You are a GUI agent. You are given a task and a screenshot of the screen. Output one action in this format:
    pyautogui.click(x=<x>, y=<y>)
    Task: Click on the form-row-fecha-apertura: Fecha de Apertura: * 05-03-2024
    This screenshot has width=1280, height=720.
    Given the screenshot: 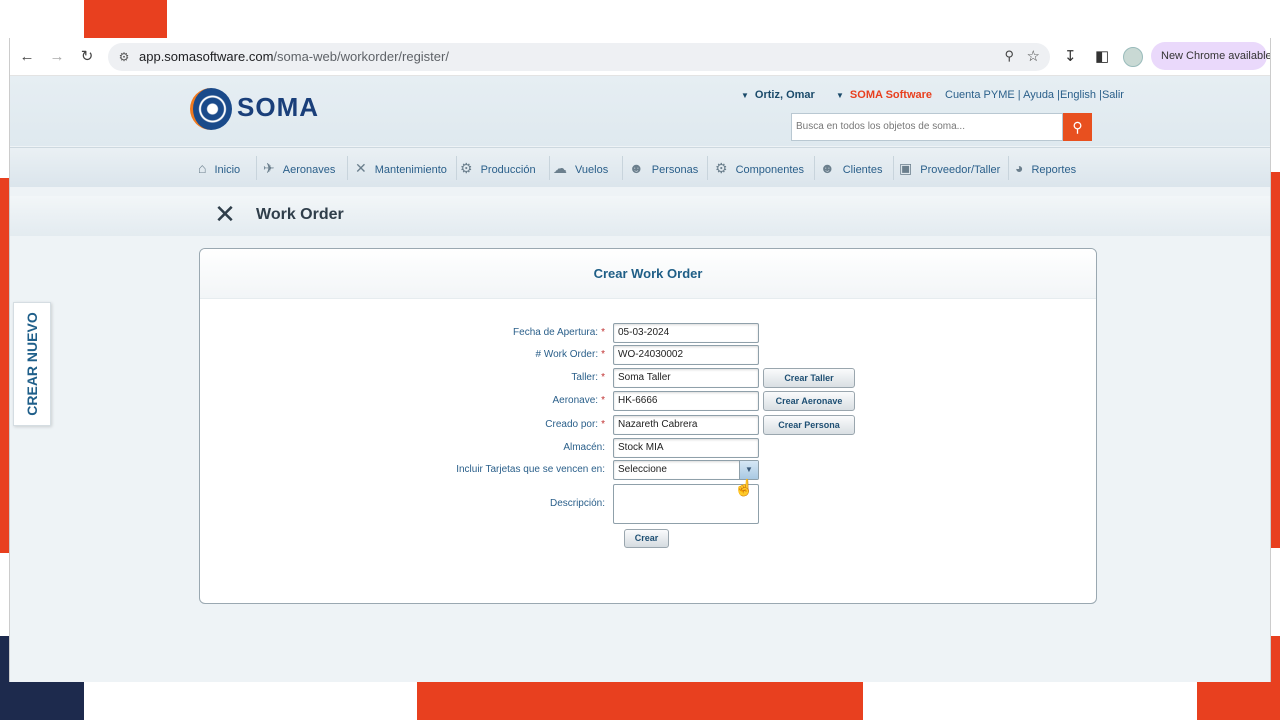 What is the action you would take?
    pyautogui.click(x=648, y=334)
    